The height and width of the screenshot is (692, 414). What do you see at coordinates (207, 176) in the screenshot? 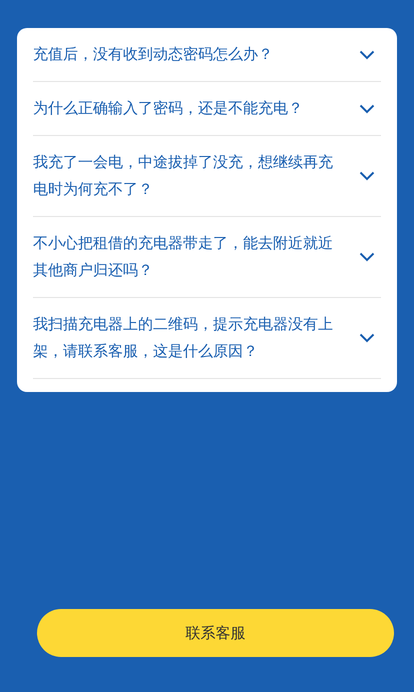
I see `faq-item: 我充了一会电，中途拔掉了没充，想继续再充电时为何充不了？` at bounding box center [207, 176].